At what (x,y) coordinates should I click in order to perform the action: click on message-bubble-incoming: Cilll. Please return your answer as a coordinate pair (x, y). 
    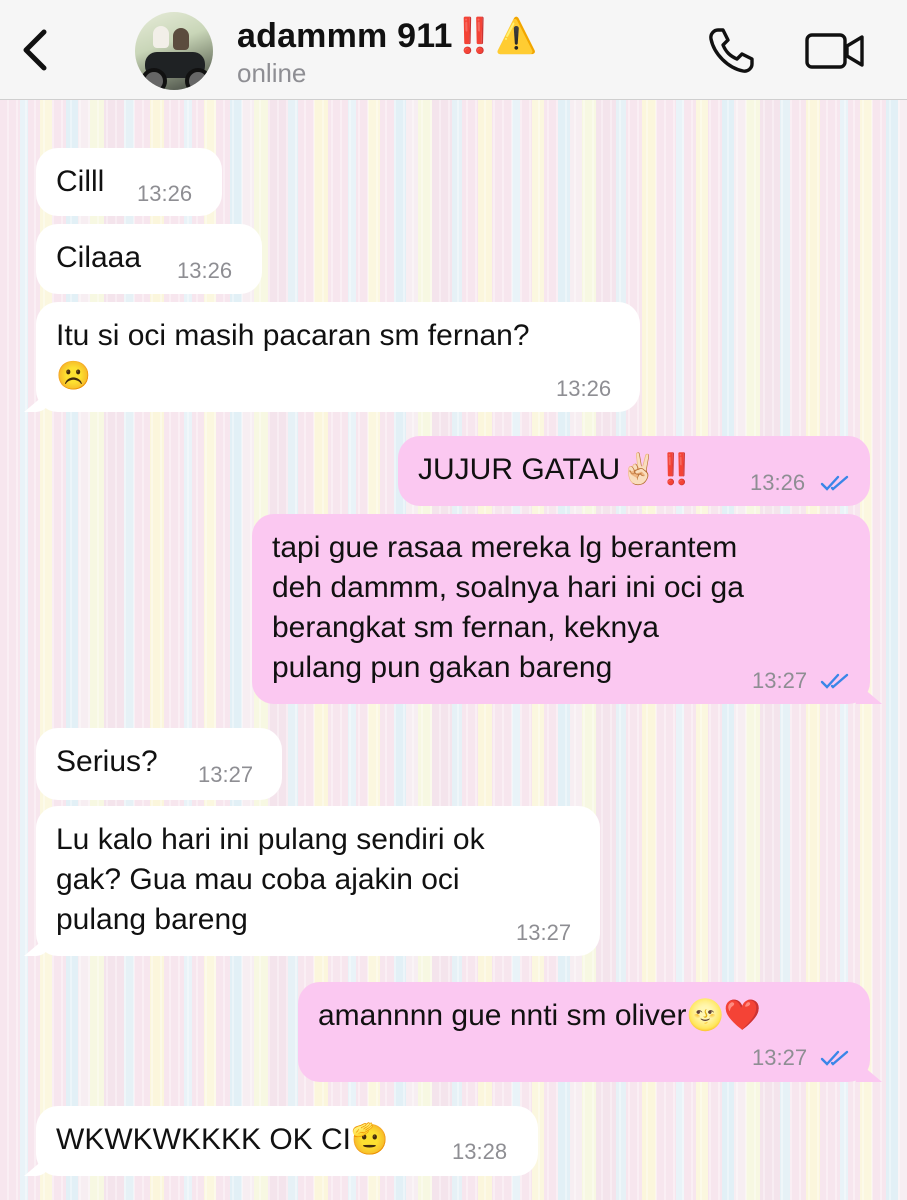
    Looking at the image, I should click on (129, 182).